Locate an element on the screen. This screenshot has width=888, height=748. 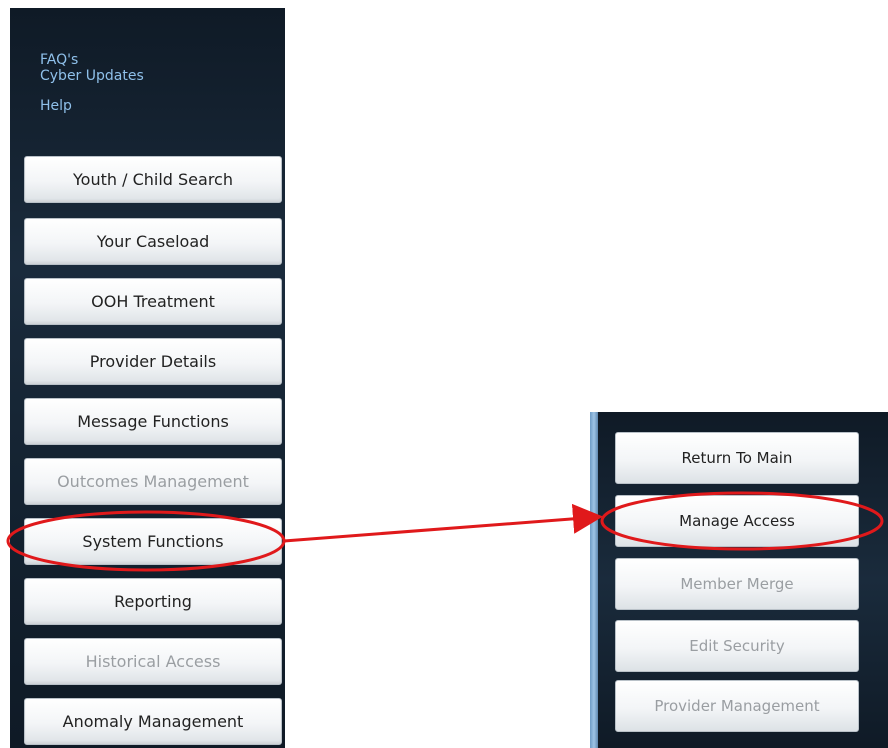
nav-youth-child-search-button: Youth / Child Search is located at coordinates (153, 179).